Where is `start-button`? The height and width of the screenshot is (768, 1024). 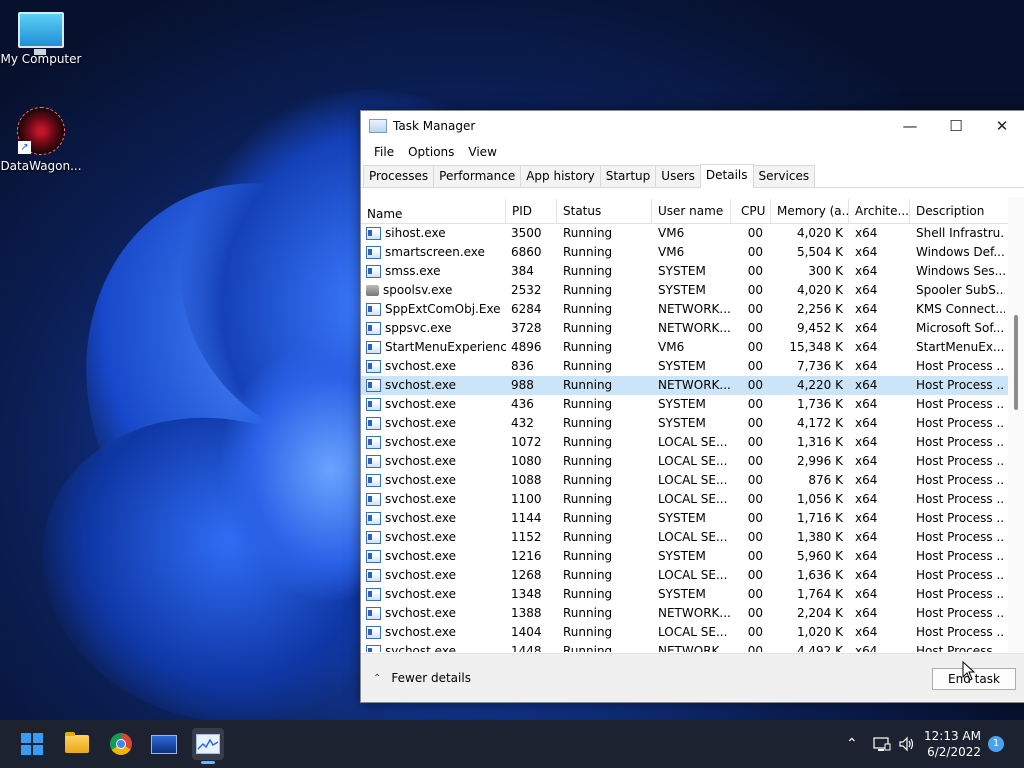
start-button is located at coordinates (32, 744).